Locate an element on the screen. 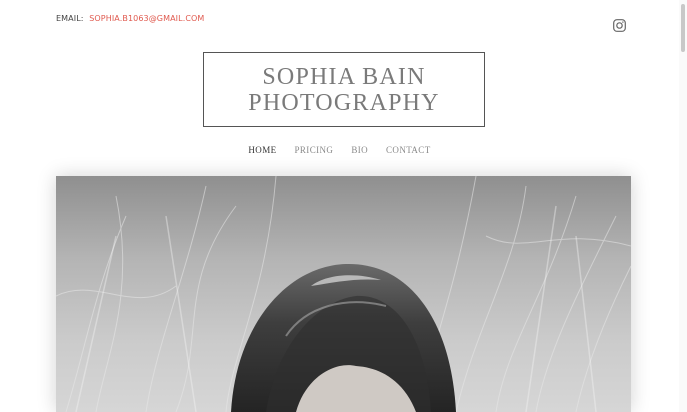  email-label: EMAIL: is located at coordinates (70, 18).